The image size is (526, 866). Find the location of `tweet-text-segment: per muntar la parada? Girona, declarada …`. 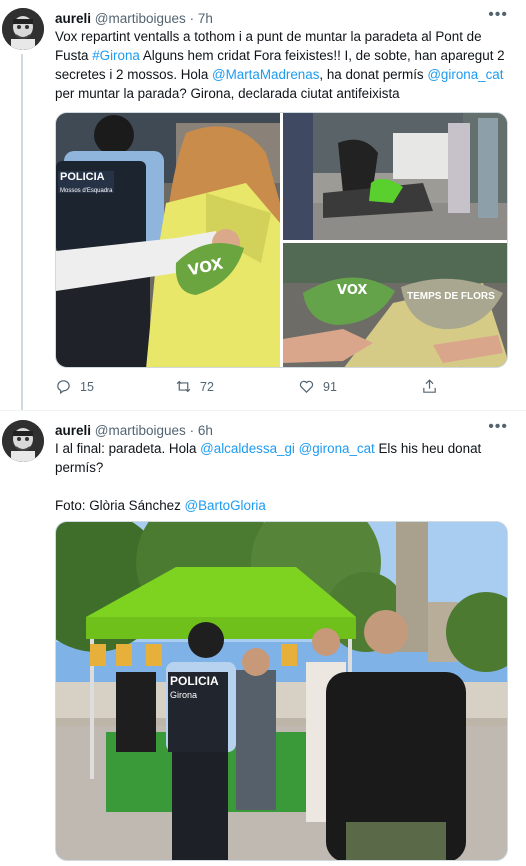

tweet-text-segment: per muntar la parada? Girona, declarada … is located at coordinates (227, 93).